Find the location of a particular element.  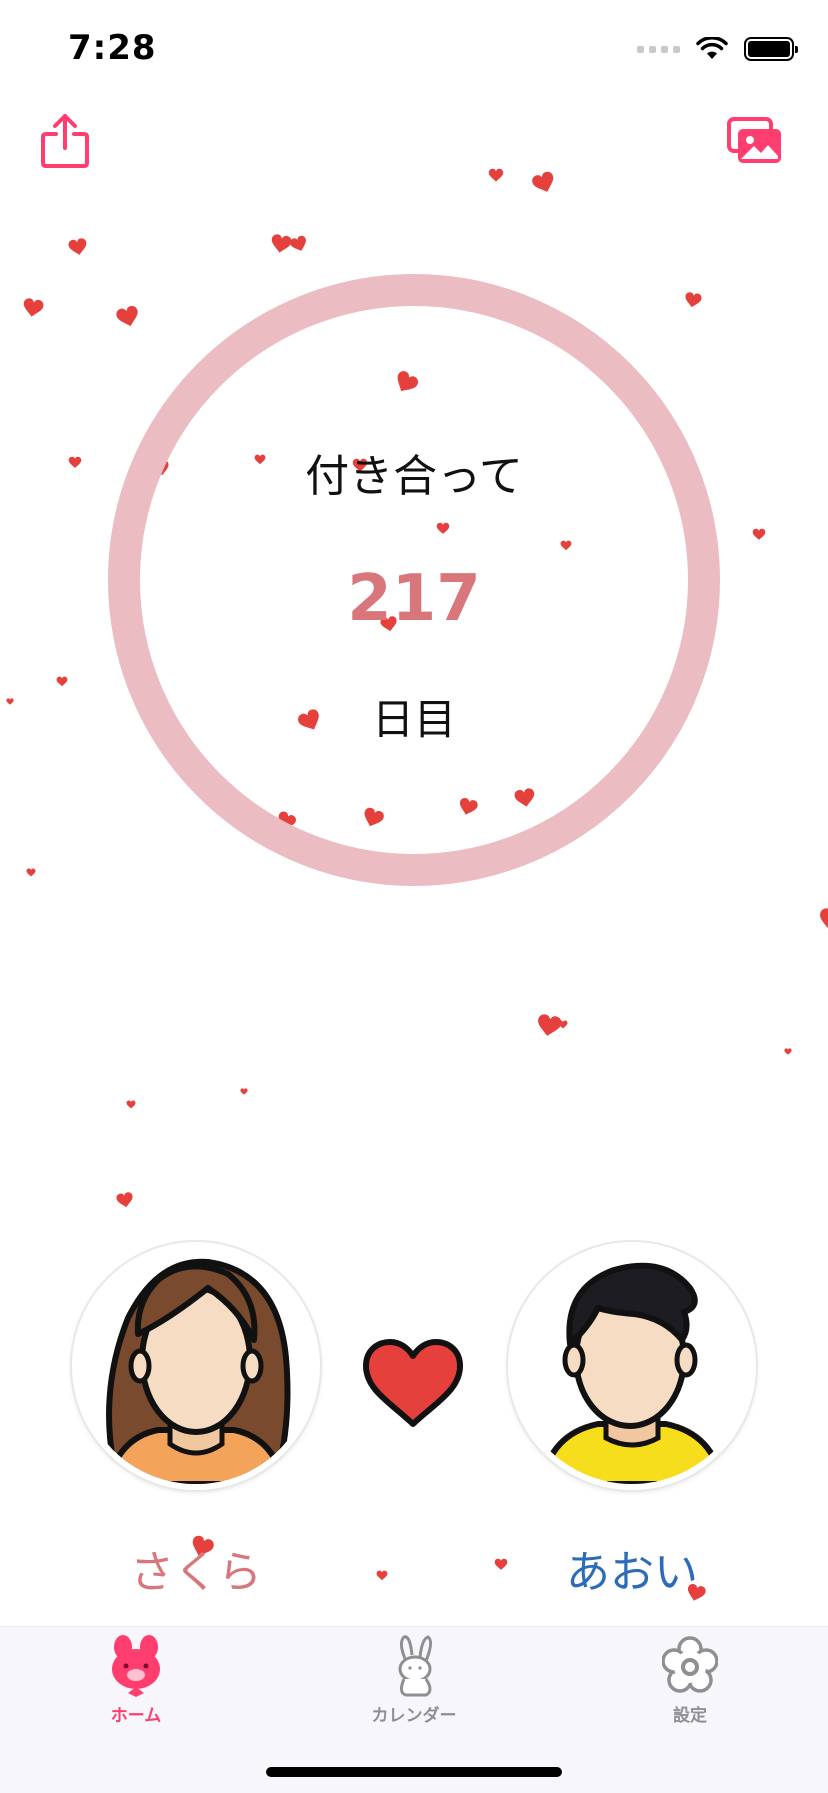

tab-settings: 設定 is located at coordinates (690, 1679).